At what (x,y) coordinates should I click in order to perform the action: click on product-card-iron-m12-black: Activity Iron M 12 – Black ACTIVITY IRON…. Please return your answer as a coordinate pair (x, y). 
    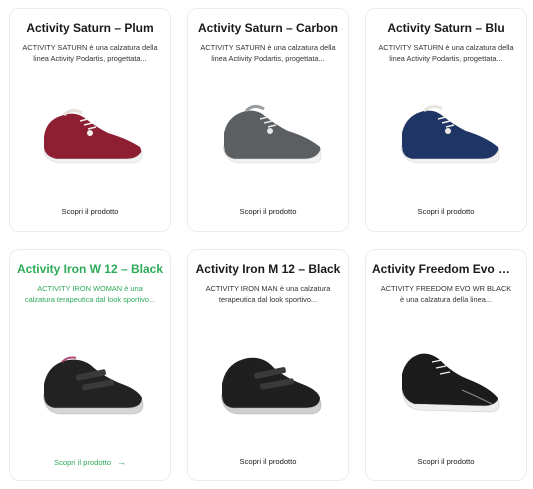
    Looking at the image, I should click on (268, 365).